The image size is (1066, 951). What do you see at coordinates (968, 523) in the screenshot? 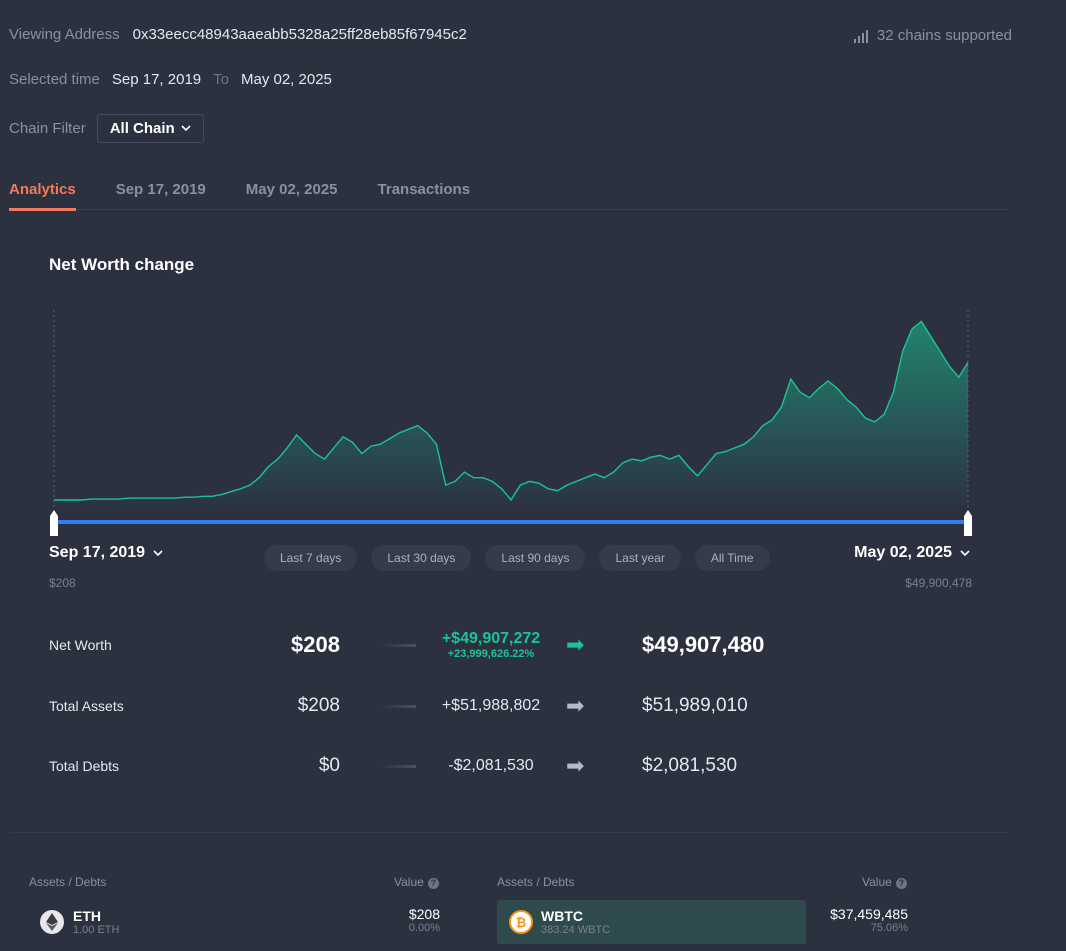
I see `range-handle-end` at bounding box center [968, 523].